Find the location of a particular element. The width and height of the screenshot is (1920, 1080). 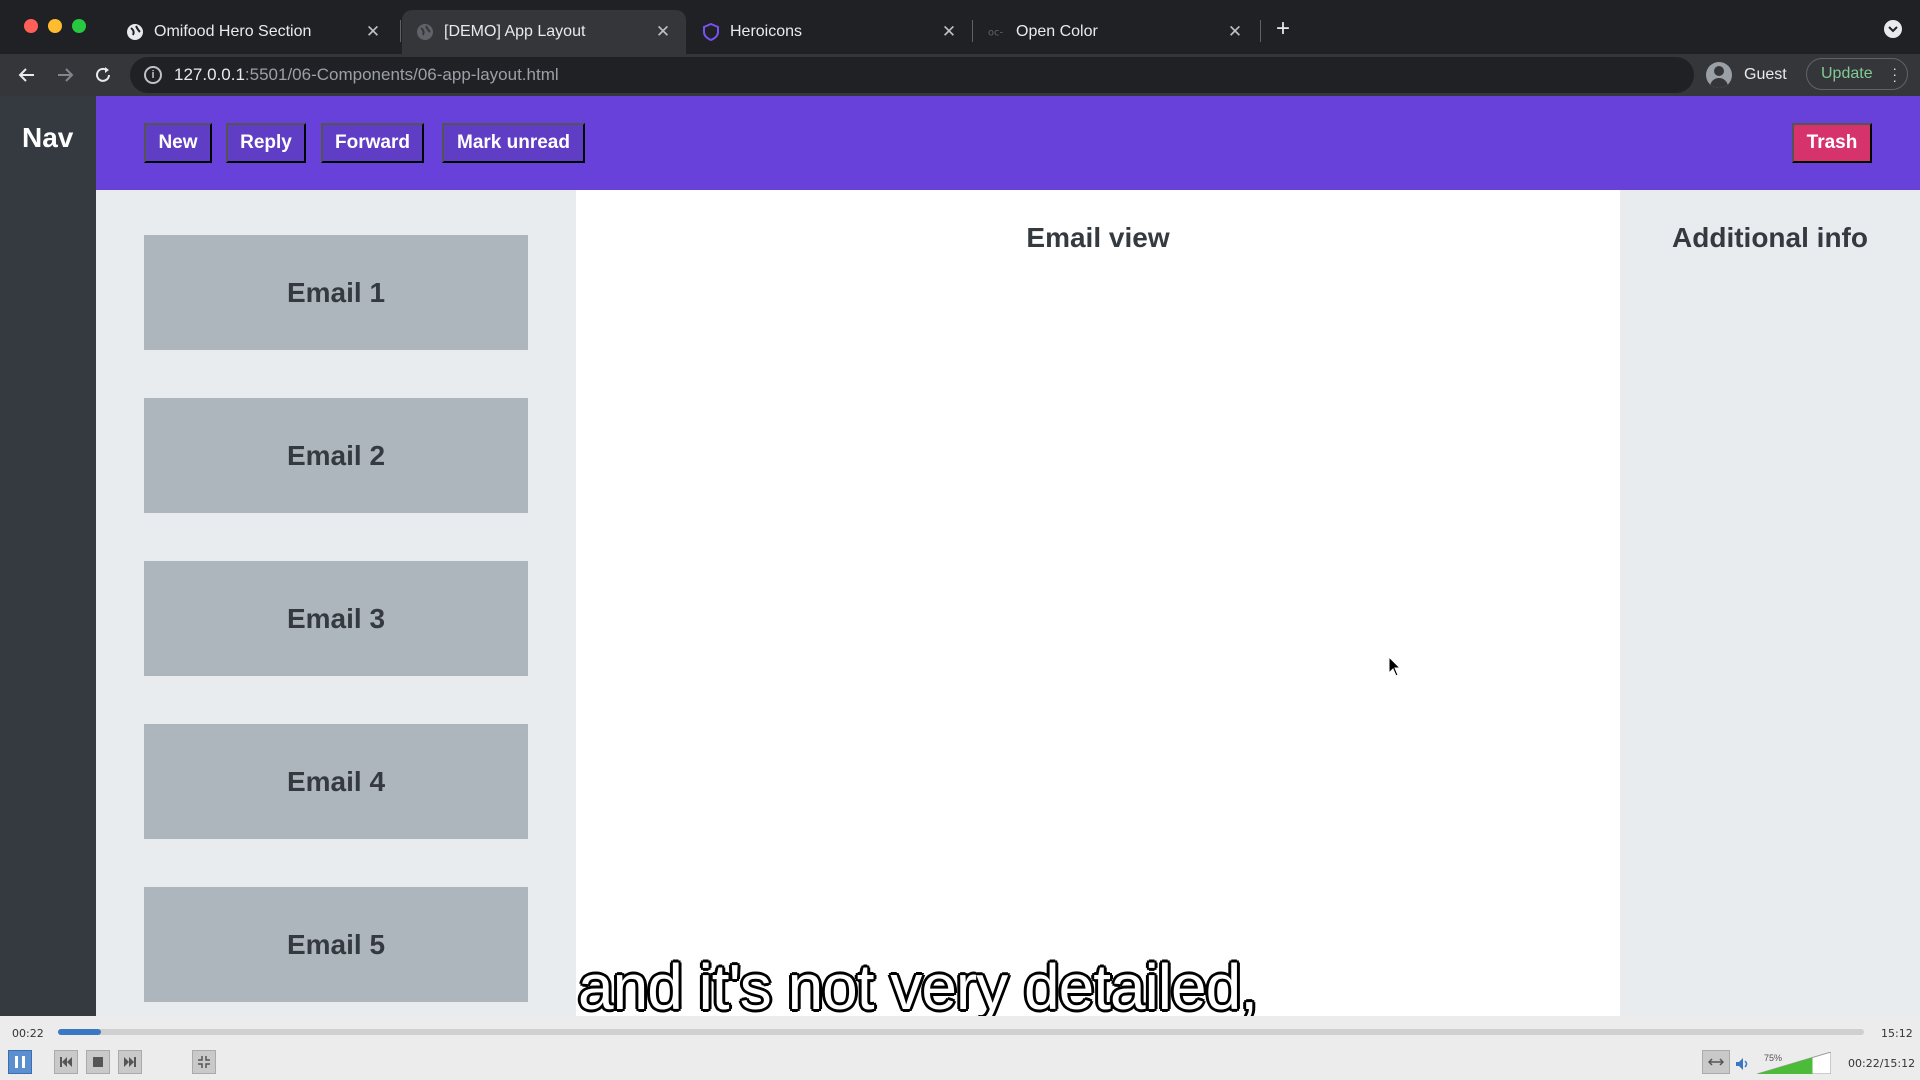

update-button: Update · · · is located at coordinates (1857, 74).